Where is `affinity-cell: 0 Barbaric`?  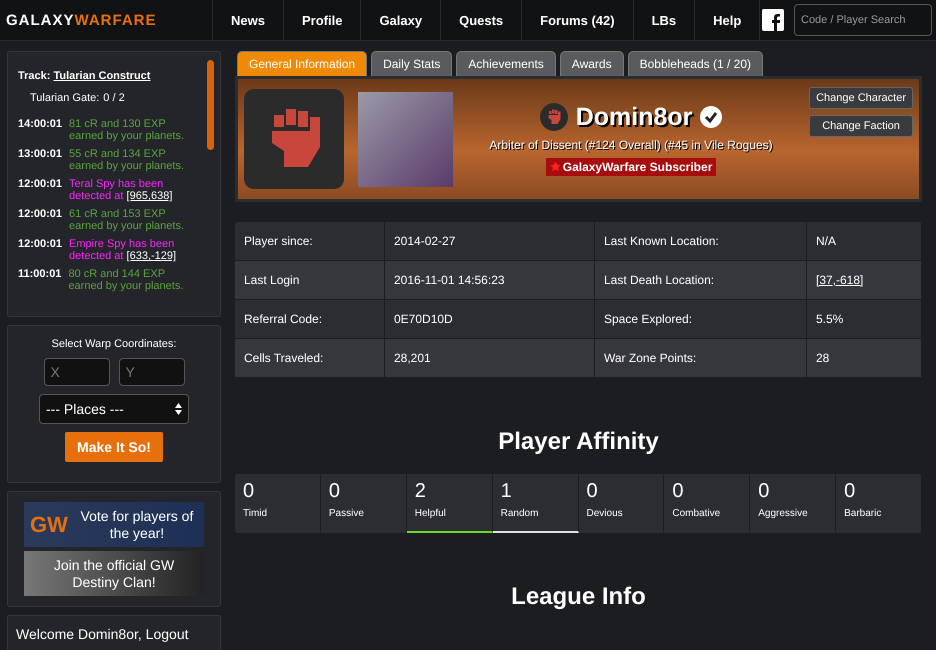 affinity-cell: 0 Barbaric is located at coordinates (879, 503).